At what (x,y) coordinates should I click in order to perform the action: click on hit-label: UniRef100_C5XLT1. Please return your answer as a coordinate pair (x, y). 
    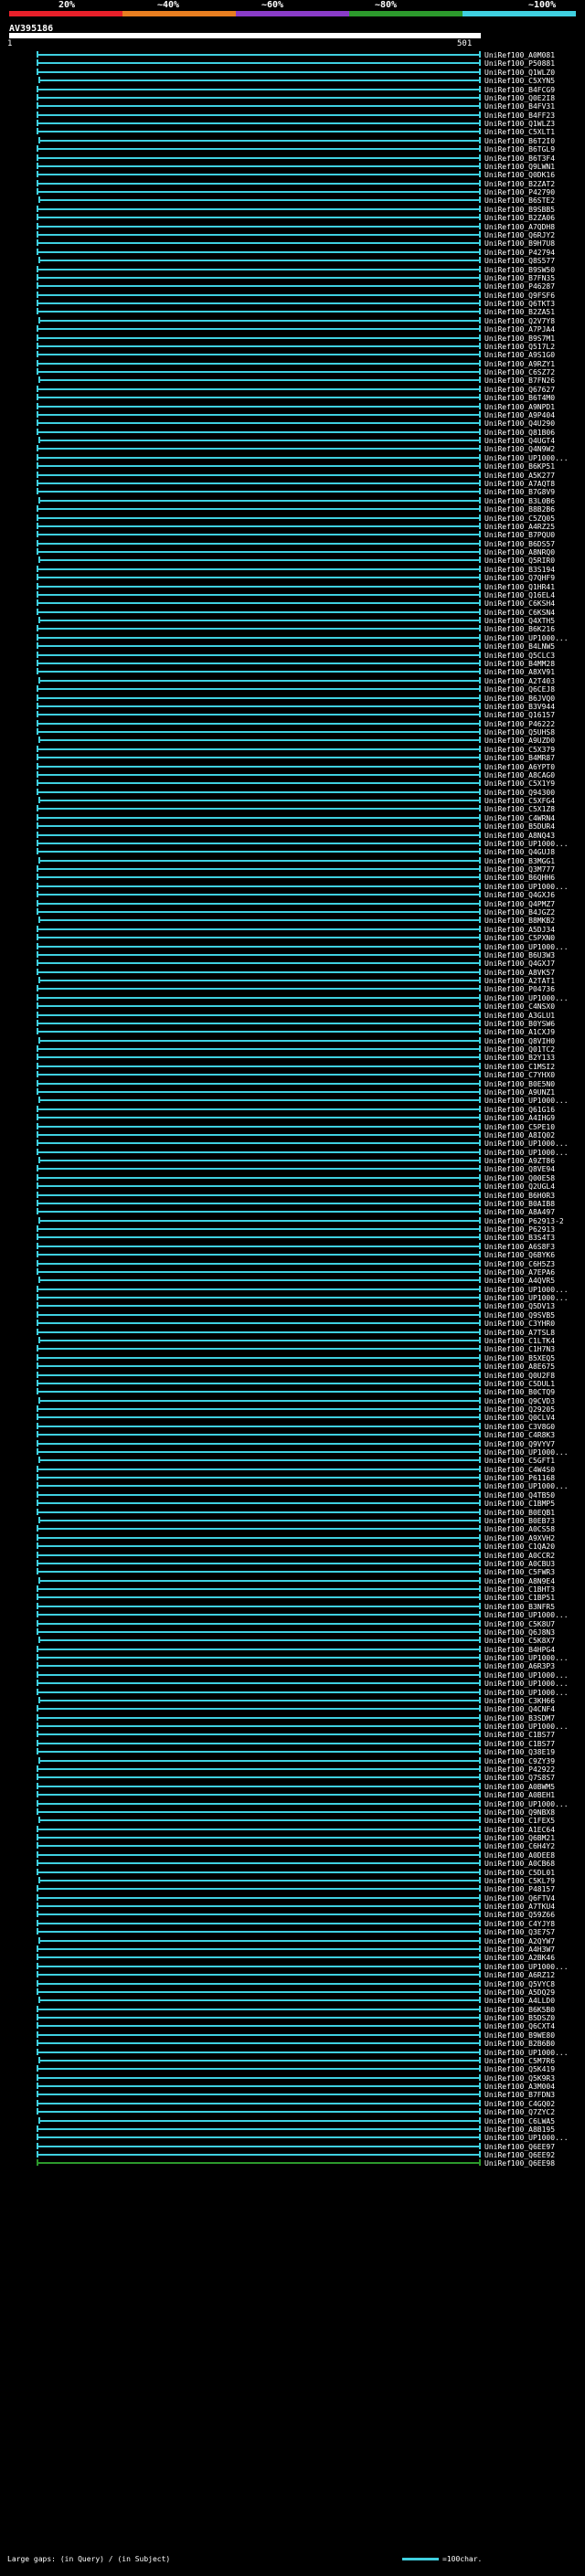
    Looking at the image, I should click on (519, 132).